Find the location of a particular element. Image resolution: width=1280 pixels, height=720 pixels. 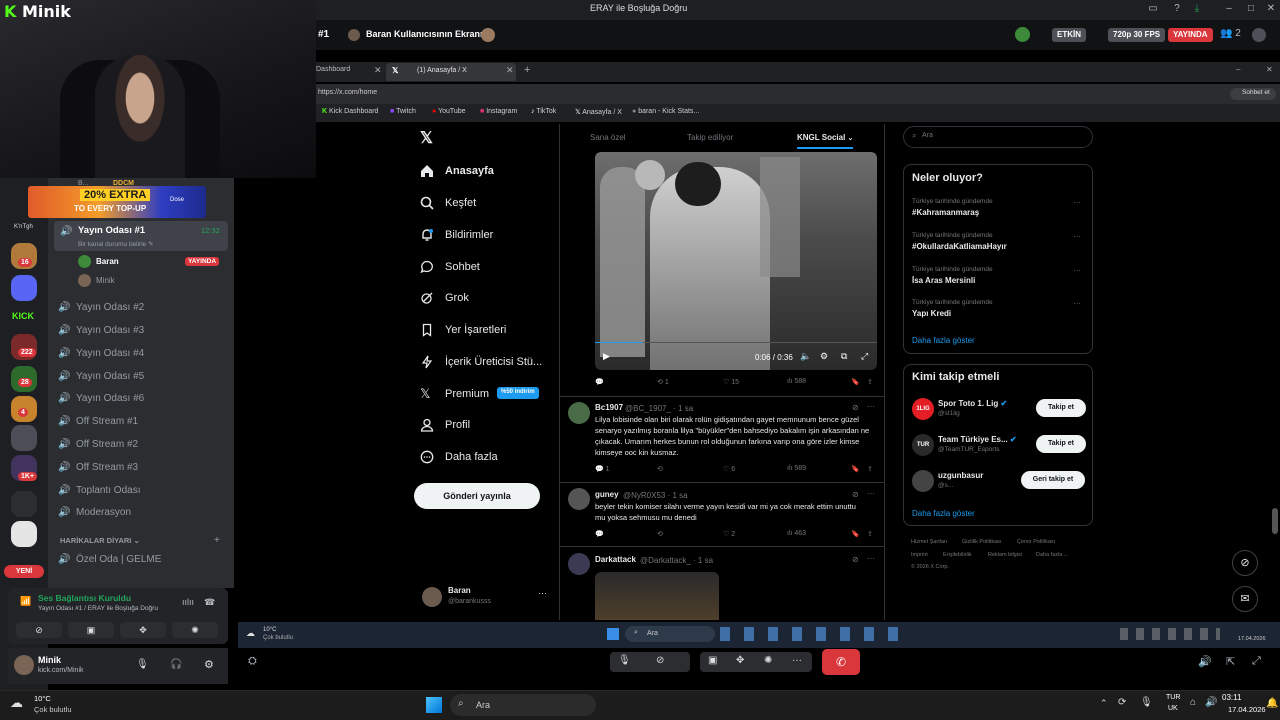

channel-item: 🔊 Yayın Odası #2 is located at coordinates (141, 308).